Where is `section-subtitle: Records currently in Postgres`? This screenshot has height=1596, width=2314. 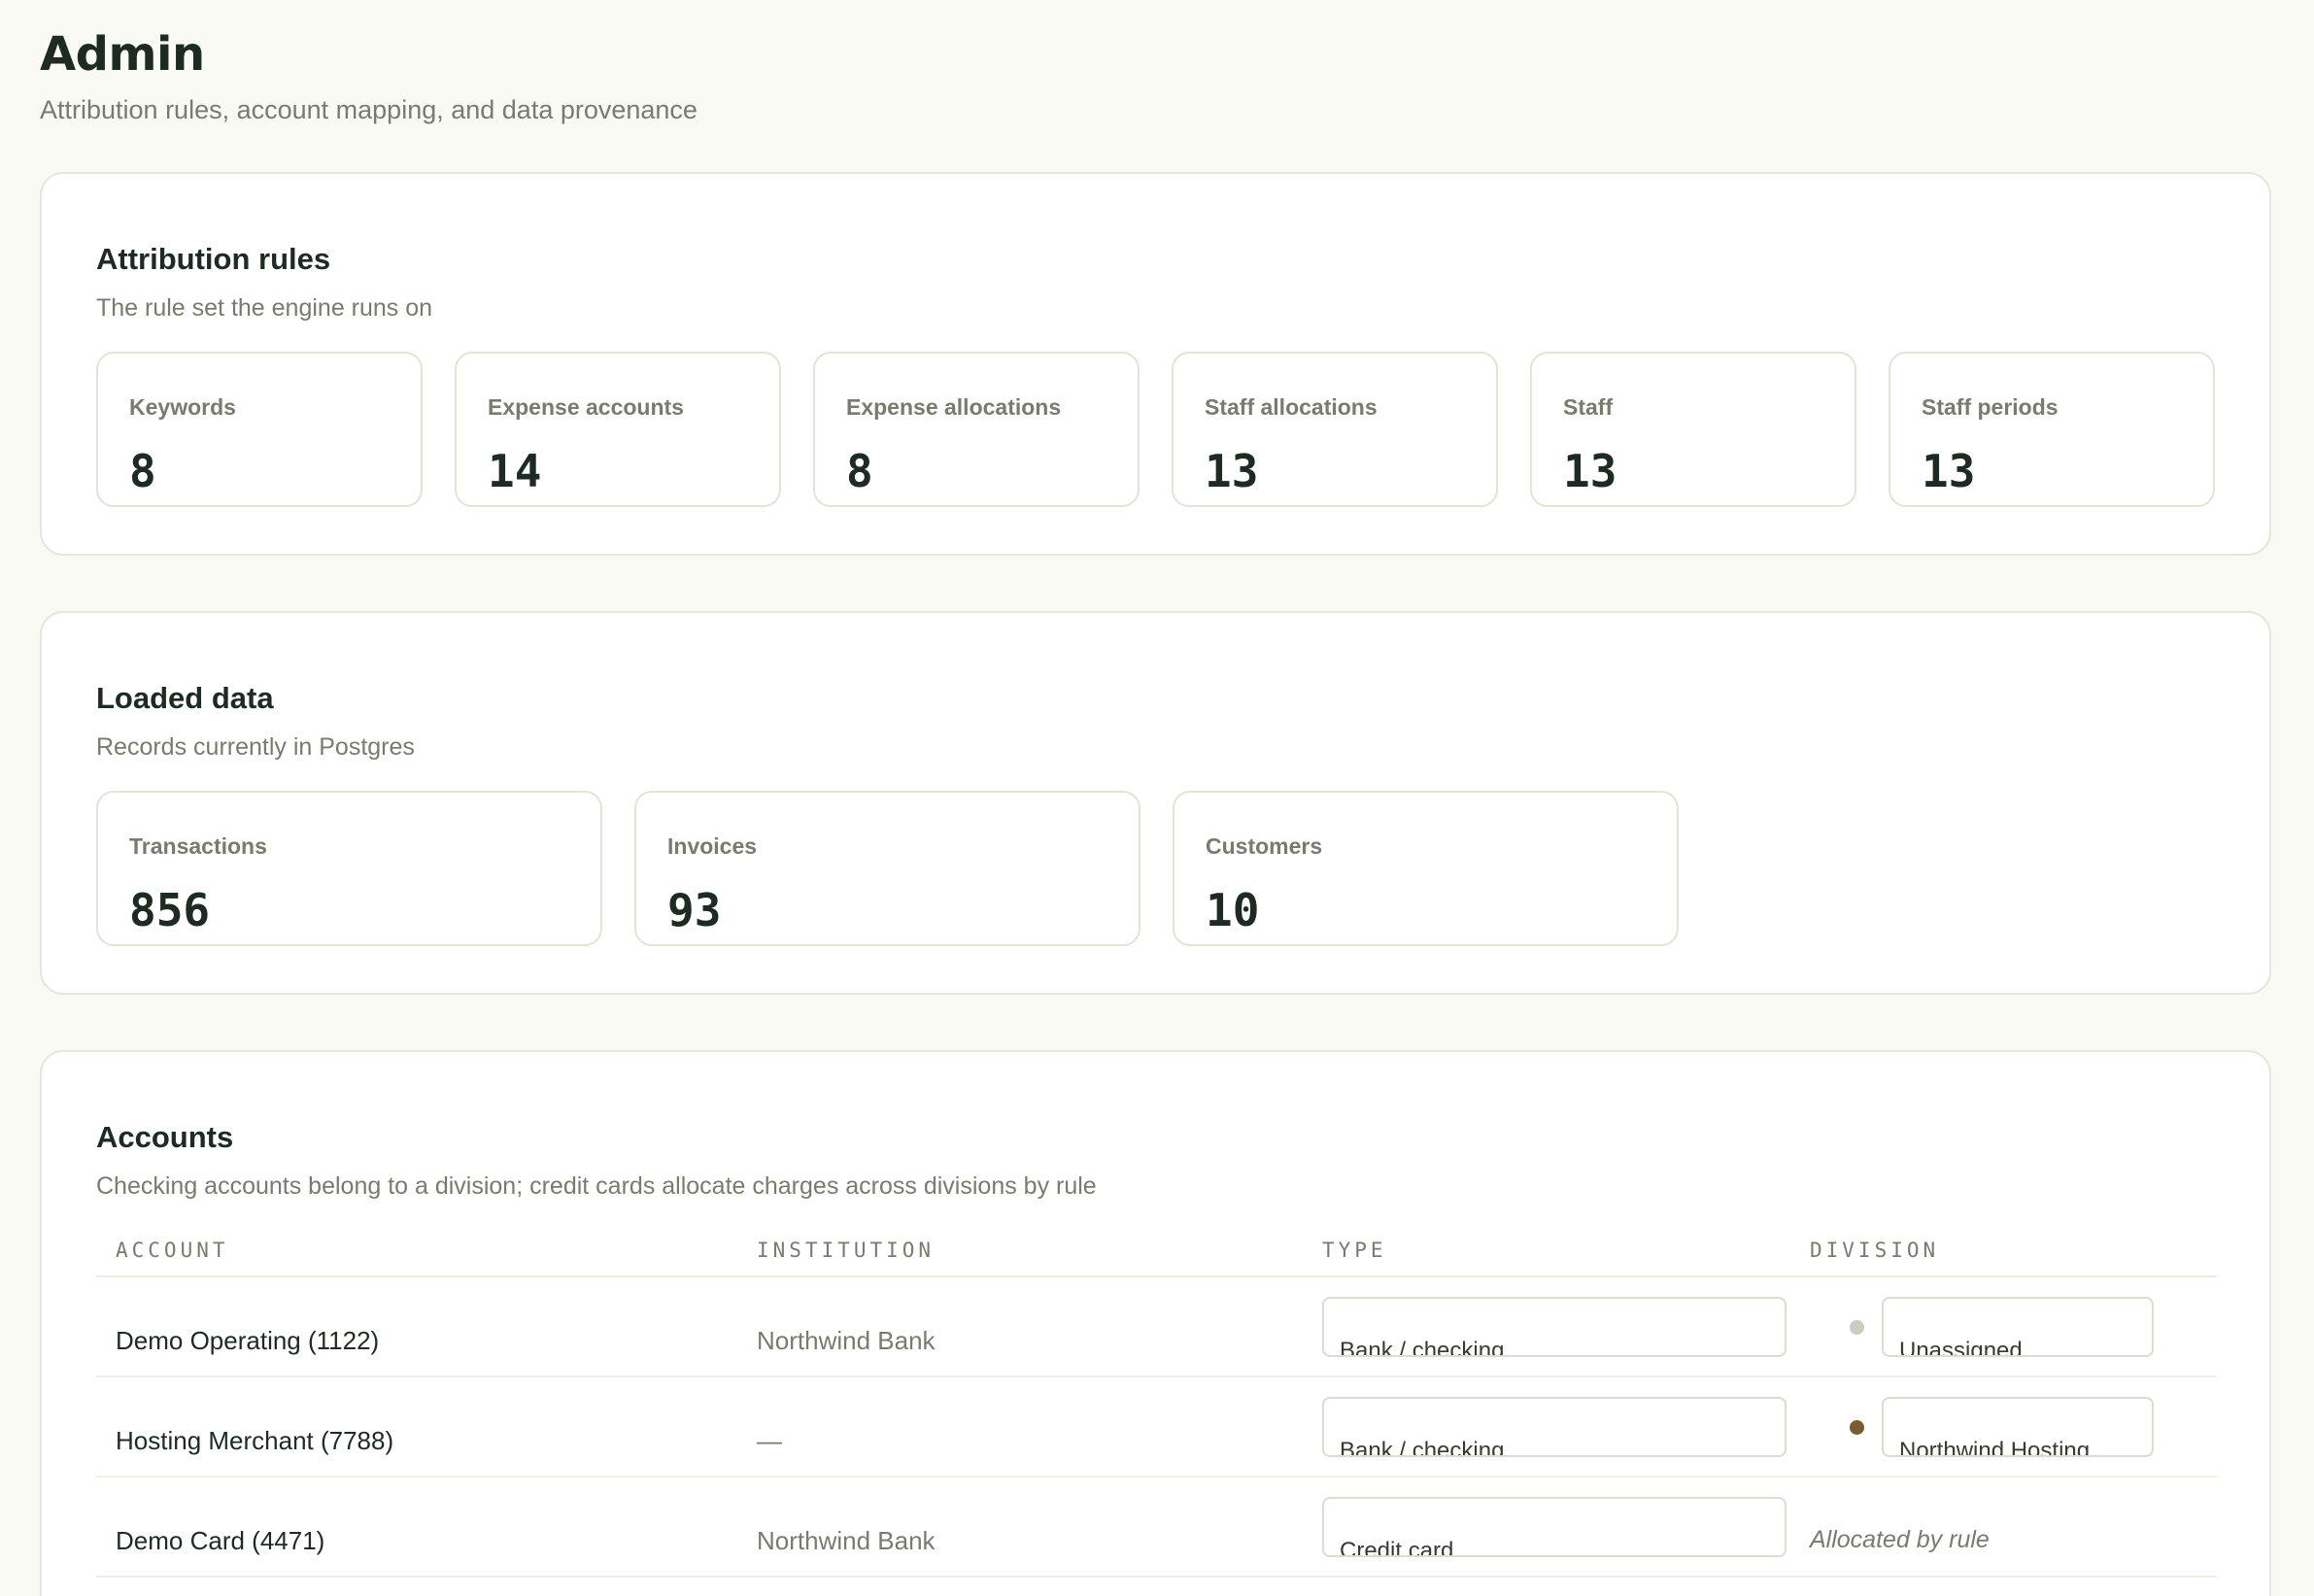 section-subtitle: Records currently in Postgres is located at coordinates (255, 747).